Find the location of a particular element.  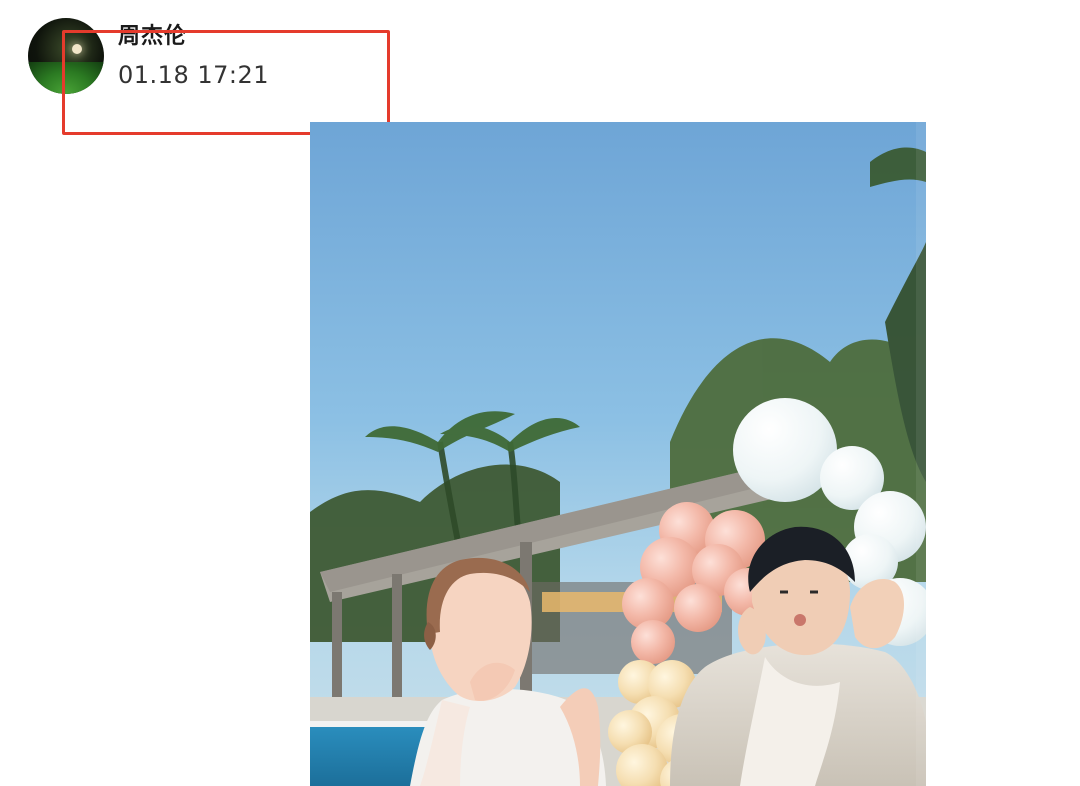

author-name: 周杰伦 is located at coordinates (152, 37).